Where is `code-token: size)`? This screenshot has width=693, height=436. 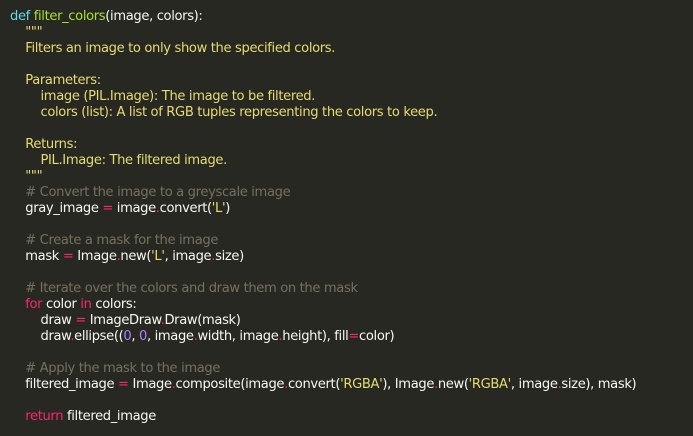
code-token: size) is located at coordinates (229, 256).